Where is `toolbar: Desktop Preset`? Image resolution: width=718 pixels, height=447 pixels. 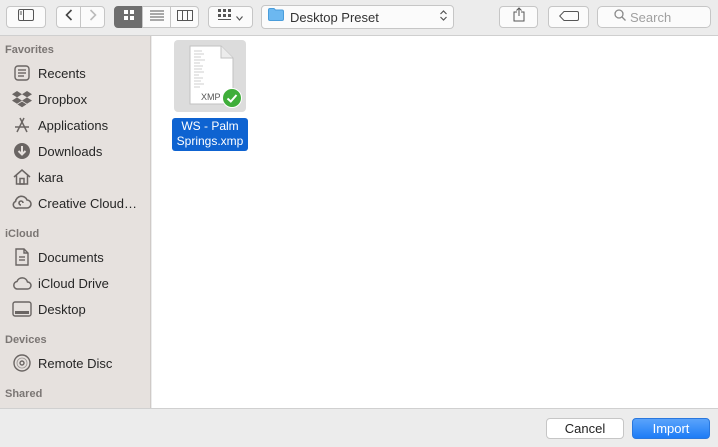 toolbar: Desktop Preset is located at coordinates (359, 18).